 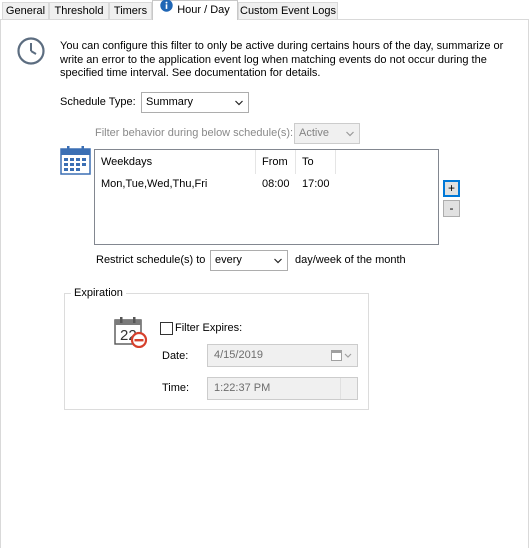 I want to click on calendar-dropdown-icon, so click(x=342, y=359).